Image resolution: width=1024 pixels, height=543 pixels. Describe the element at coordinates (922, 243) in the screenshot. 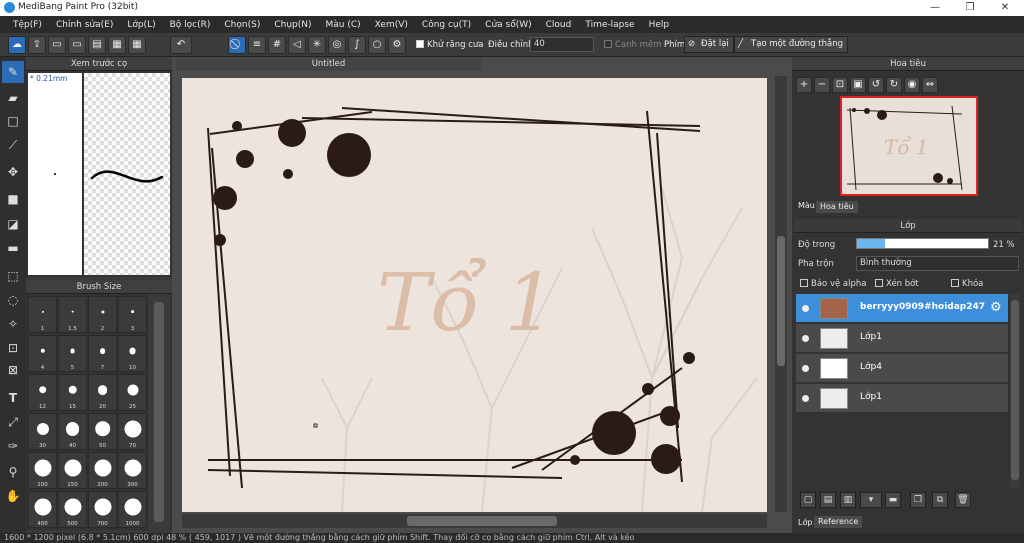

I see `opacity-slider` at that location.